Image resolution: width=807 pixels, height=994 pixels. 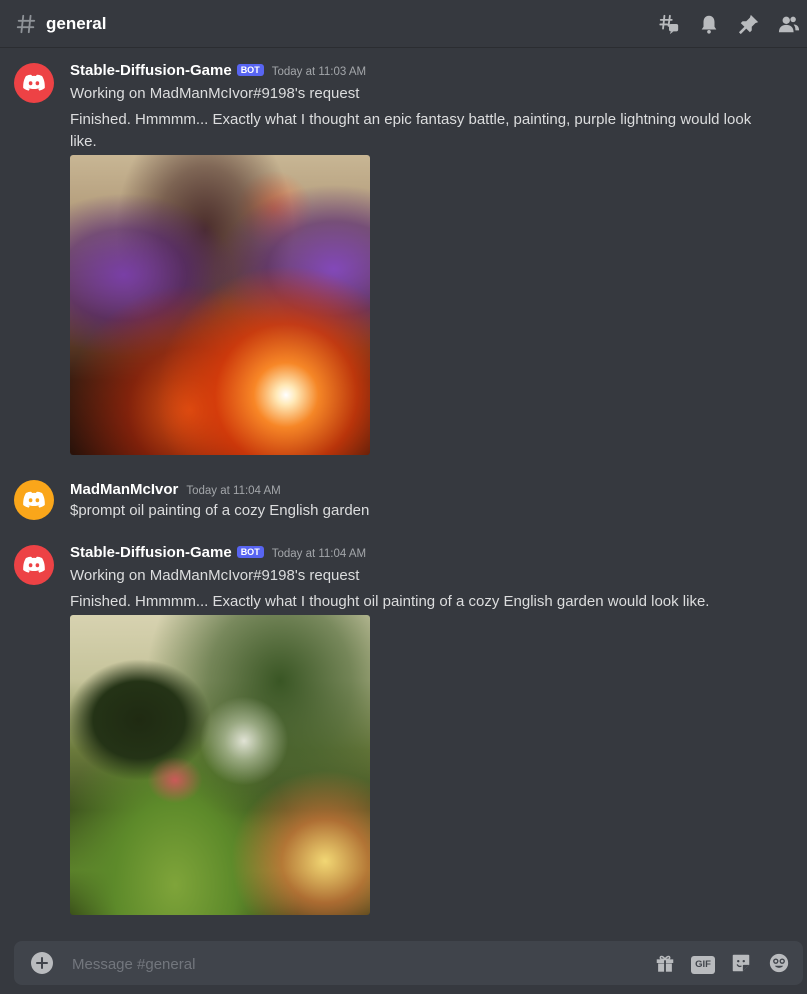 I want to click on channel-name: general, so click(x=76, y=23).